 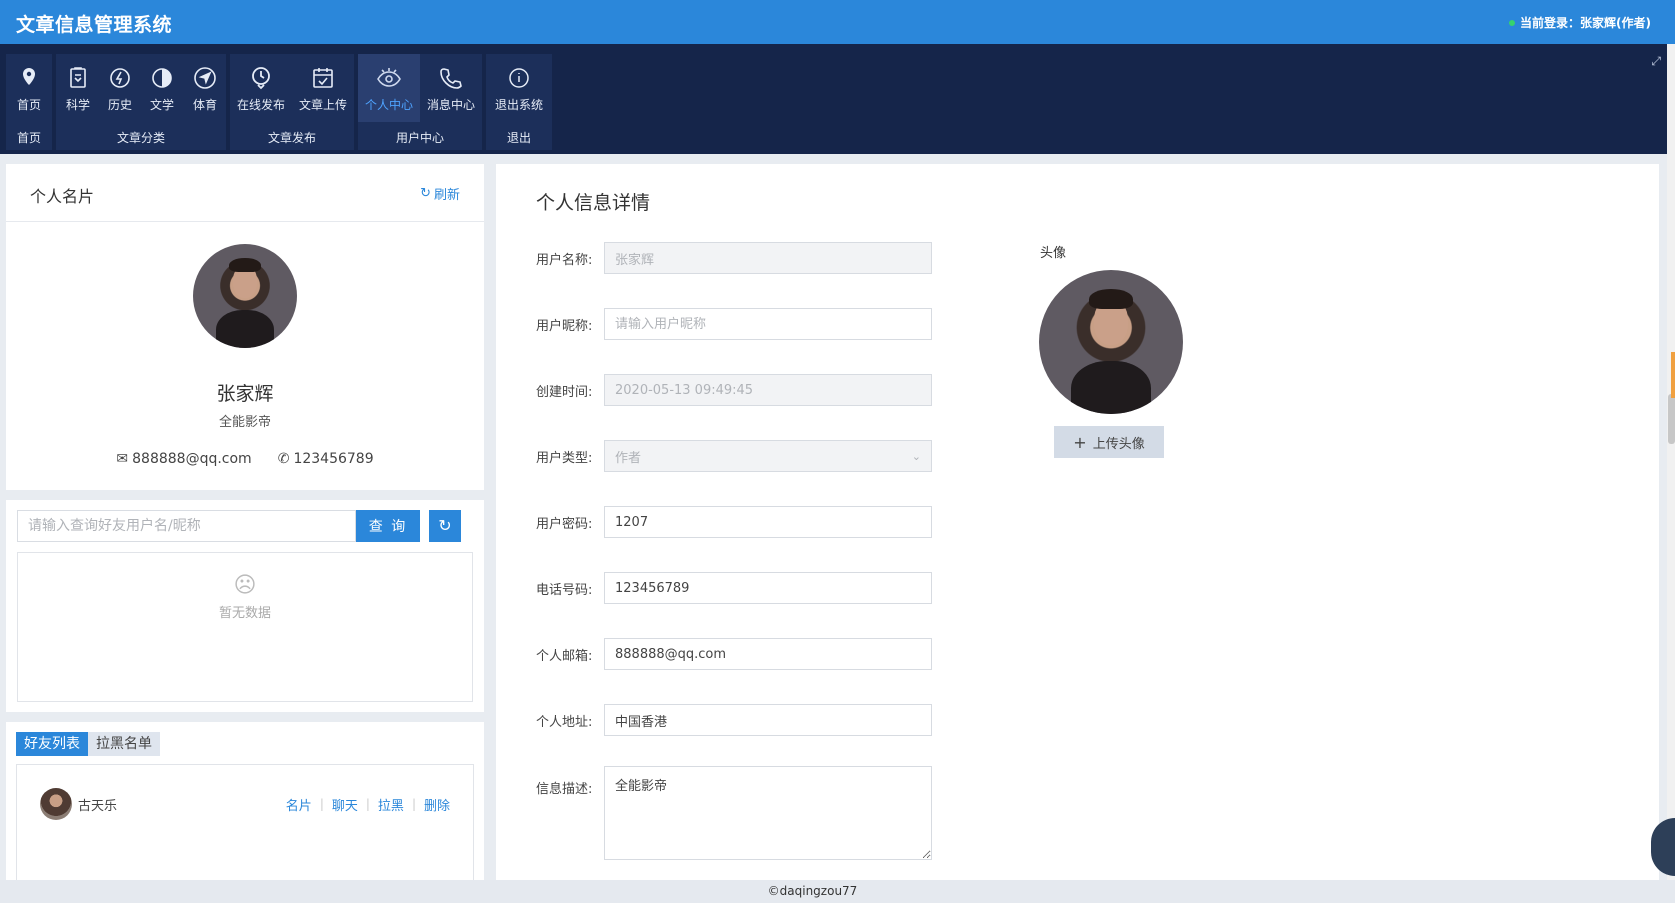 I want to click on online-status-icon, so click(x=1512, y=22).